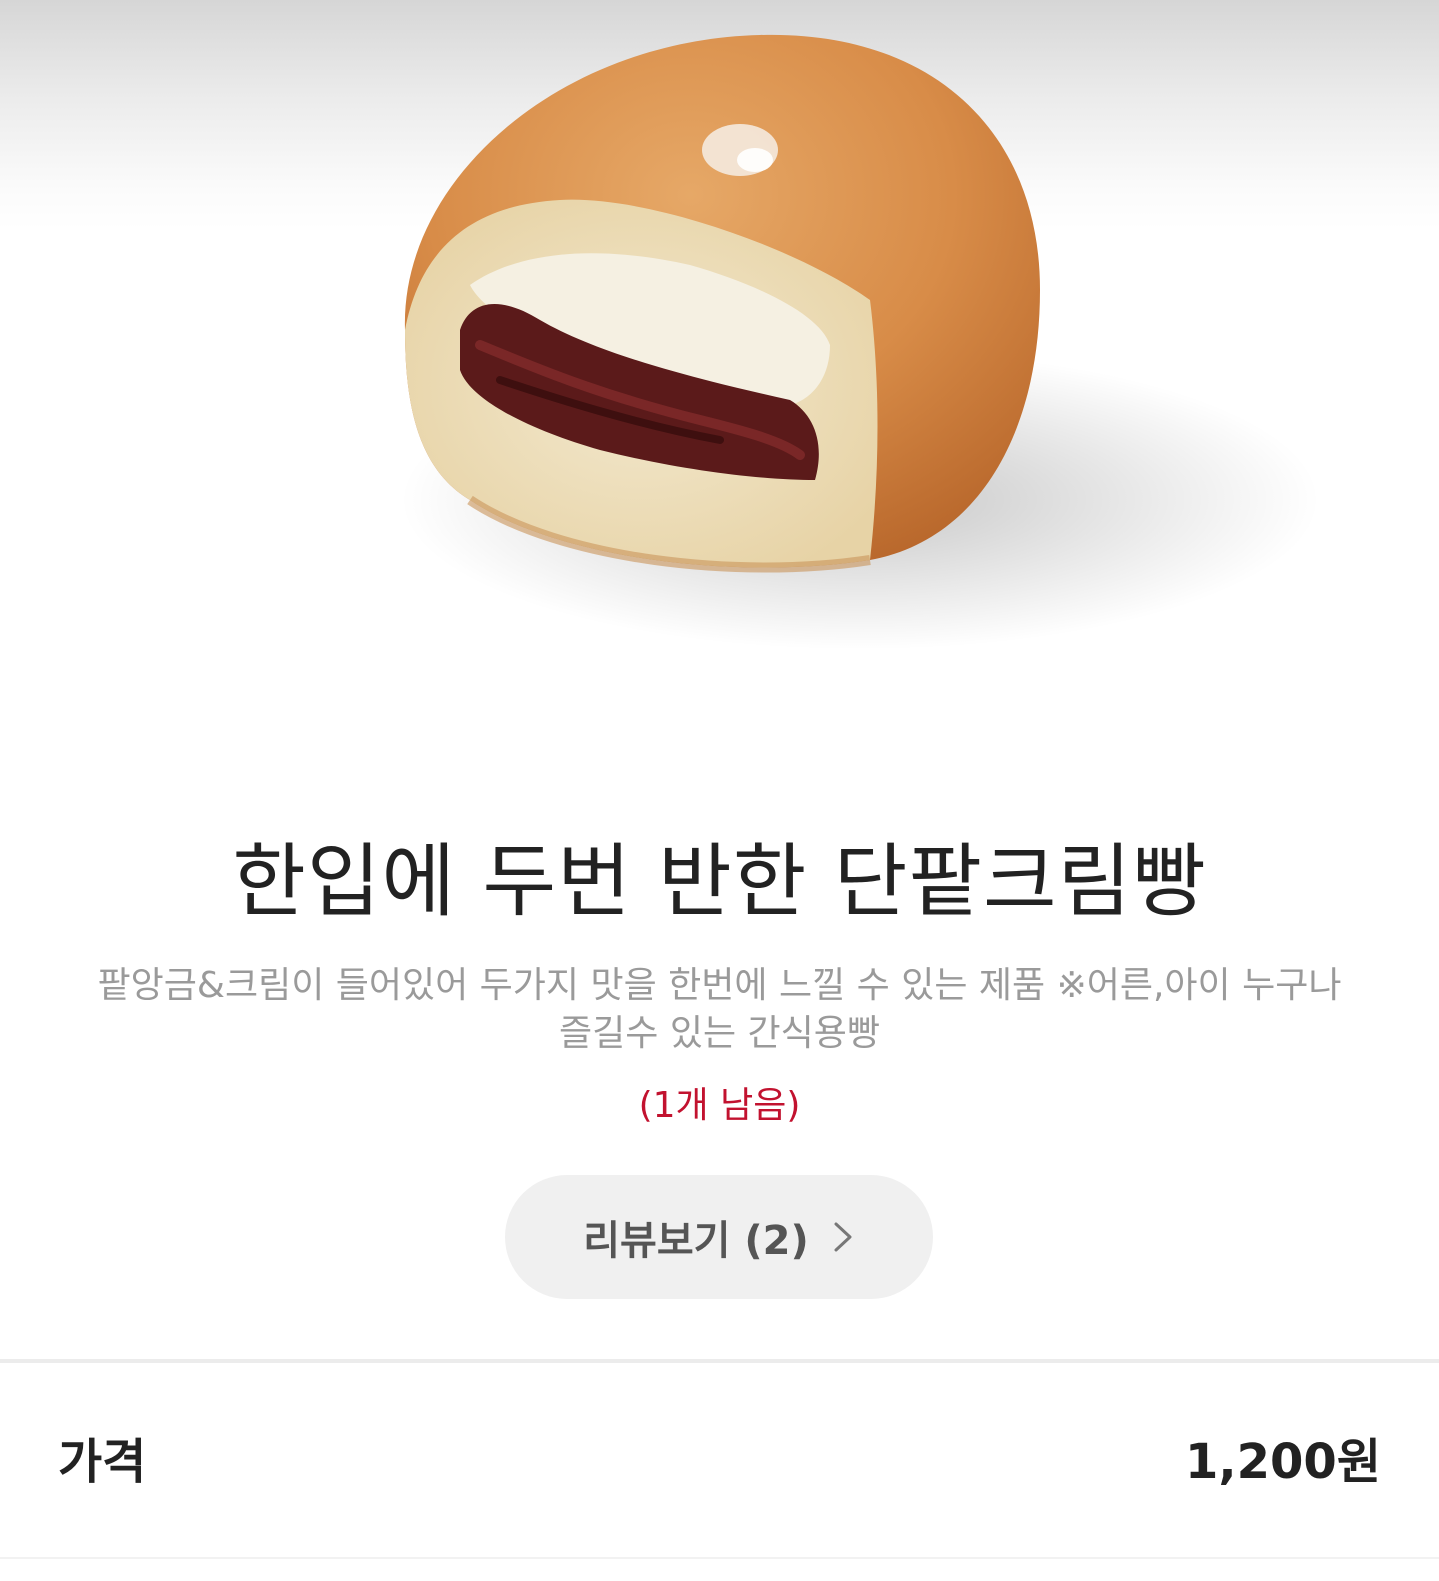  Describe the element at coordinates (719, 1361) in the screenshot. I see `section-divider` at that location.